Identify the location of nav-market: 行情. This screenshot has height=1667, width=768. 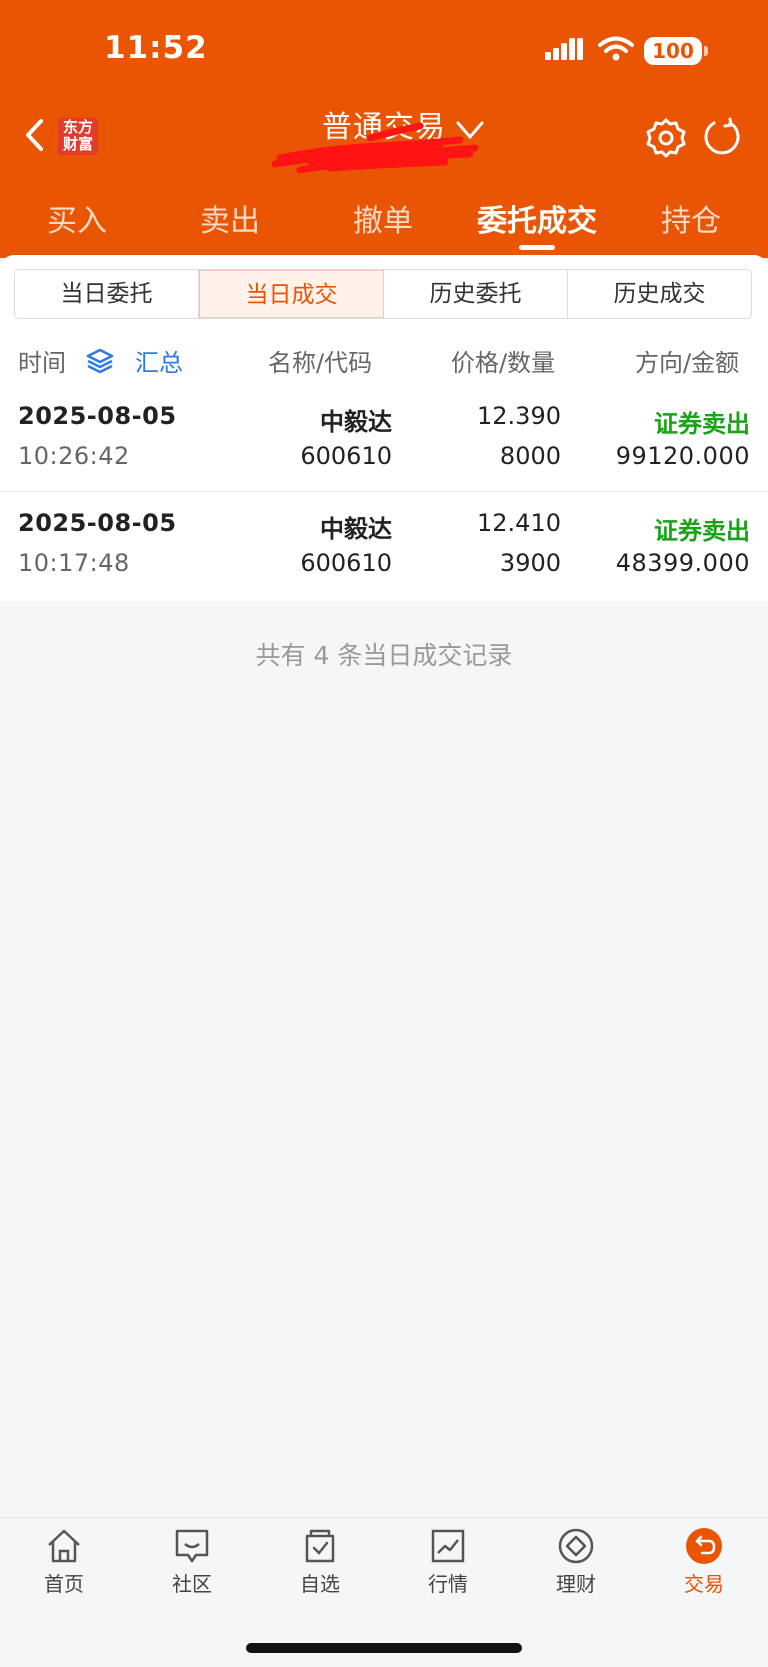
(448, 1561).